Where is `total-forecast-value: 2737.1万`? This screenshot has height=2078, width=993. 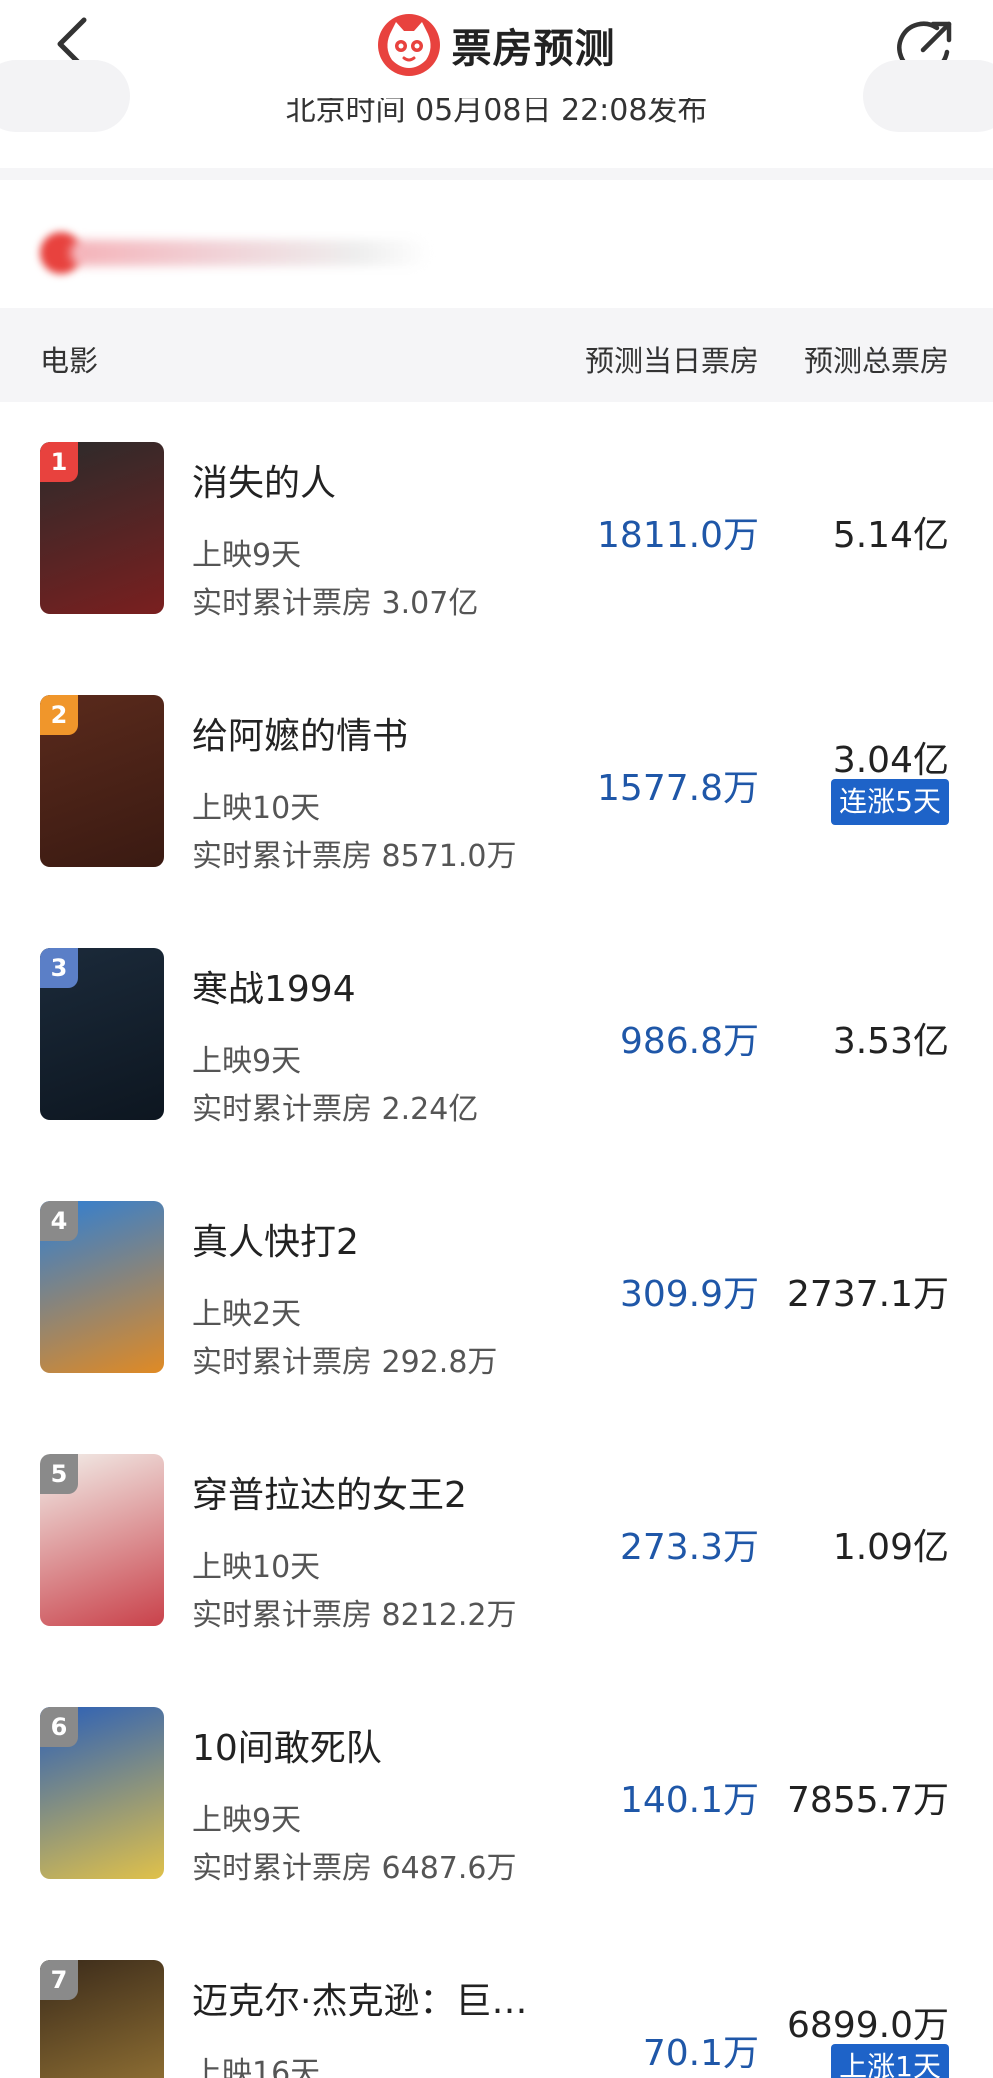 total-forecast-value: 2737.1万 is located at coordinates (868, 1294).